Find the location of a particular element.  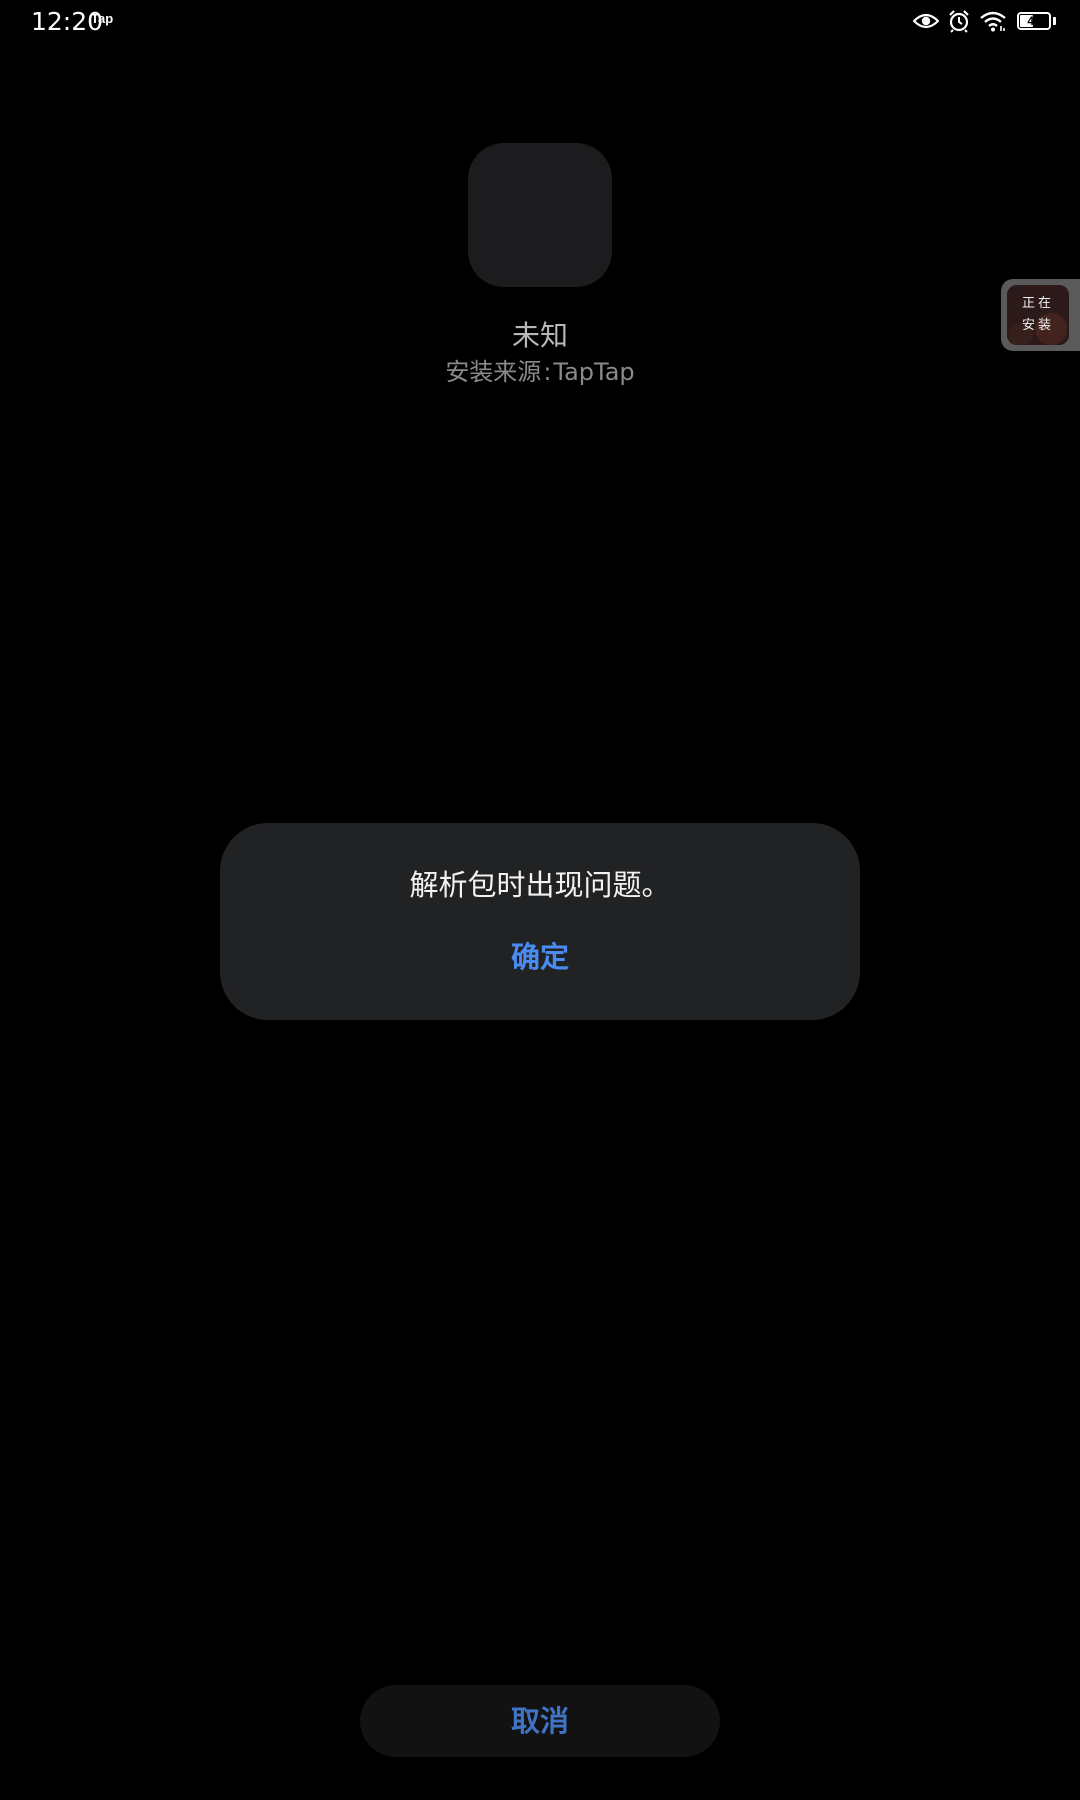

dialog-message: 解析包时出现问题。 is located at coordinates (540, 885).